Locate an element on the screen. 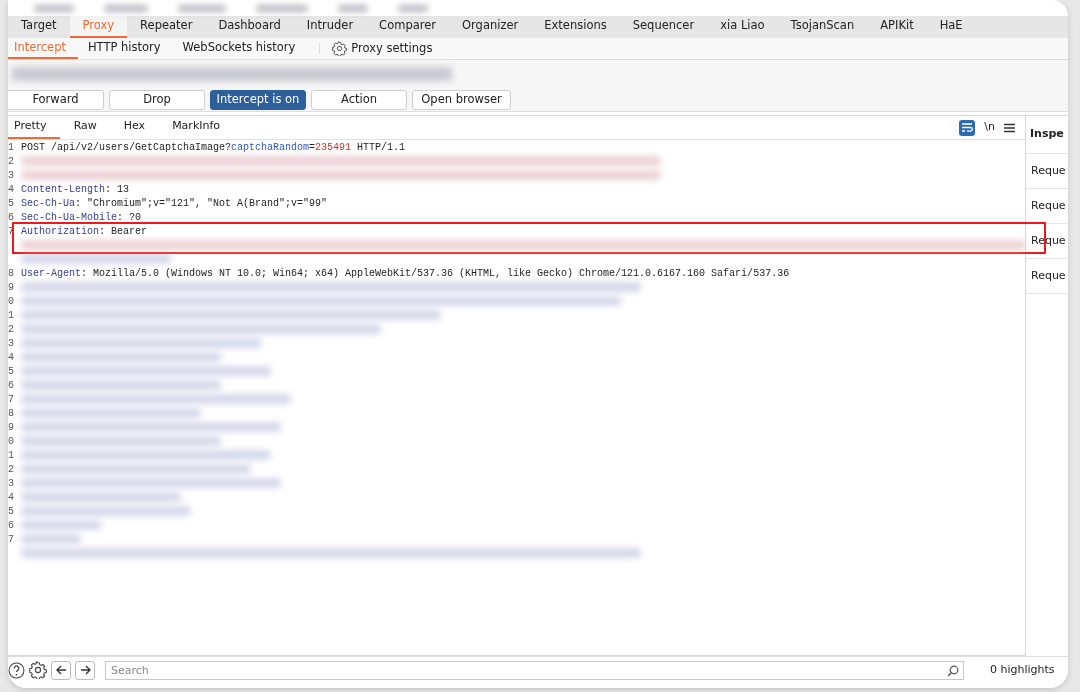 The width and height of the screenshot is (1080, 692). arrow-right-icon is located at coordinates (85, 670).